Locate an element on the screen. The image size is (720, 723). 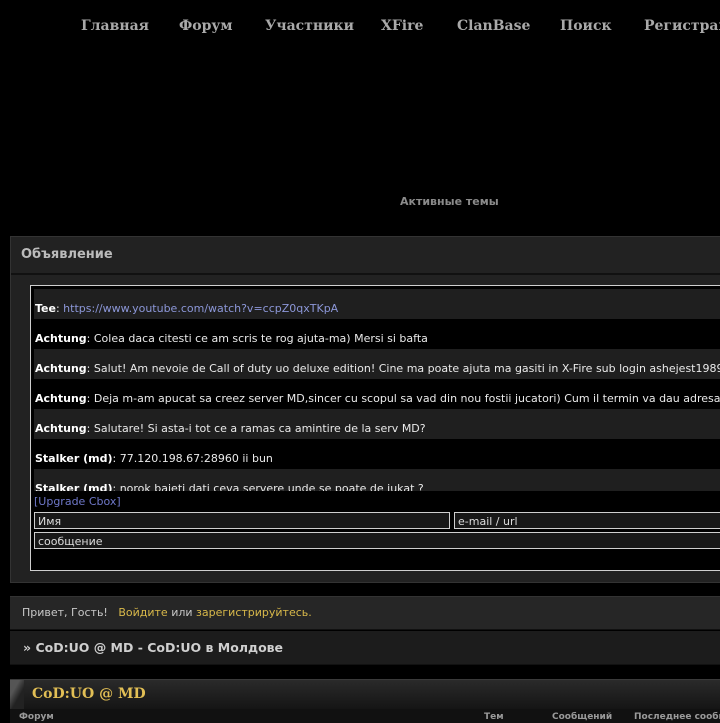
message-author: Tee is located at coordinates (45, 308).